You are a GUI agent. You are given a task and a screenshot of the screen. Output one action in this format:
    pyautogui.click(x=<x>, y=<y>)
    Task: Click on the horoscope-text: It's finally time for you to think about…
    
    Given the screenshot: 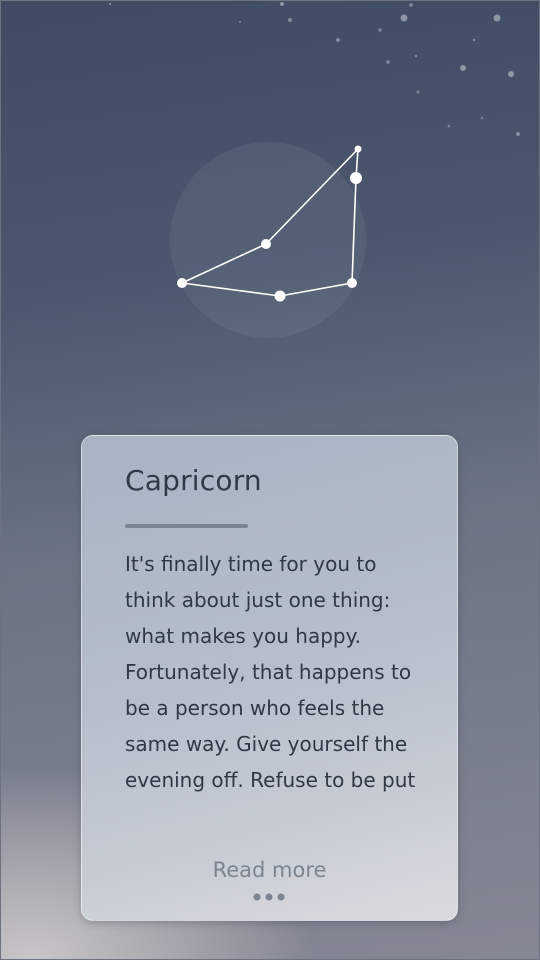 What is the action you would take?
    pyautogui.click(x=270, y=672)
    